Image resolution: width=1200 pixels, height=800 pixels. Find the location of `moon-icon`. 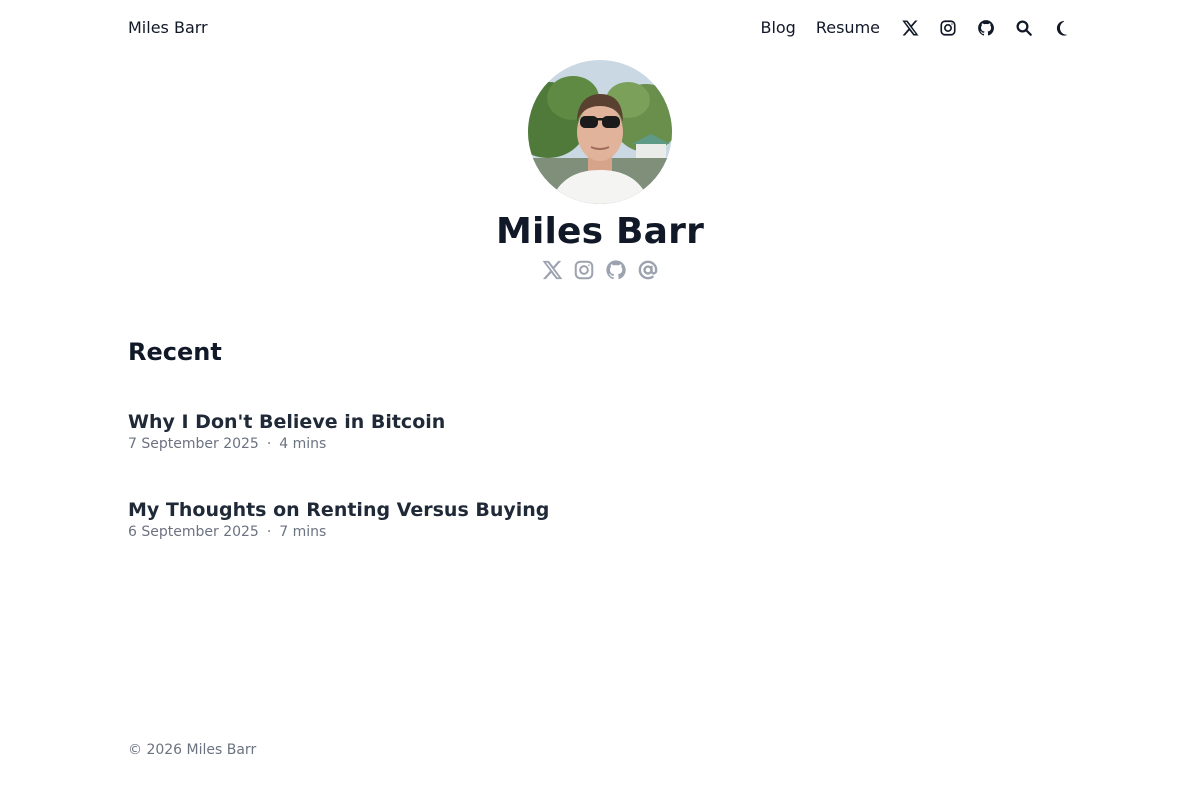

moon-icon is located at coordinates (1062, 28).